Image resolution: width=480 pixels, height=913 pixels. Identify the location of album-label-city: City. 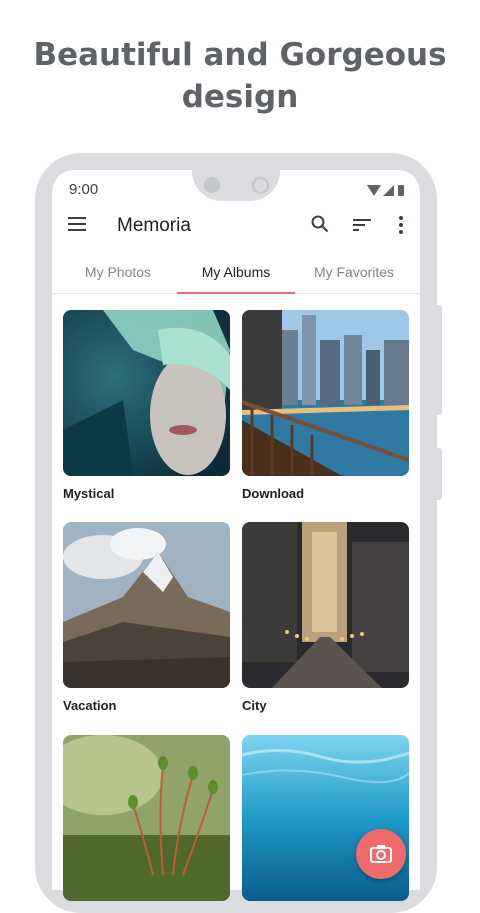
(254, 705).